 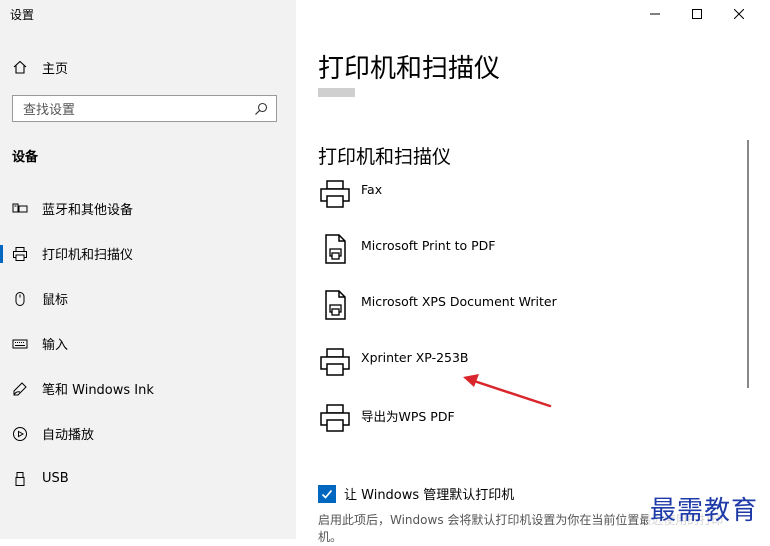 What do you see at coordinates (20, 389) in the screenshot?
I see `pen-icon` at bounding box center [20, 389].